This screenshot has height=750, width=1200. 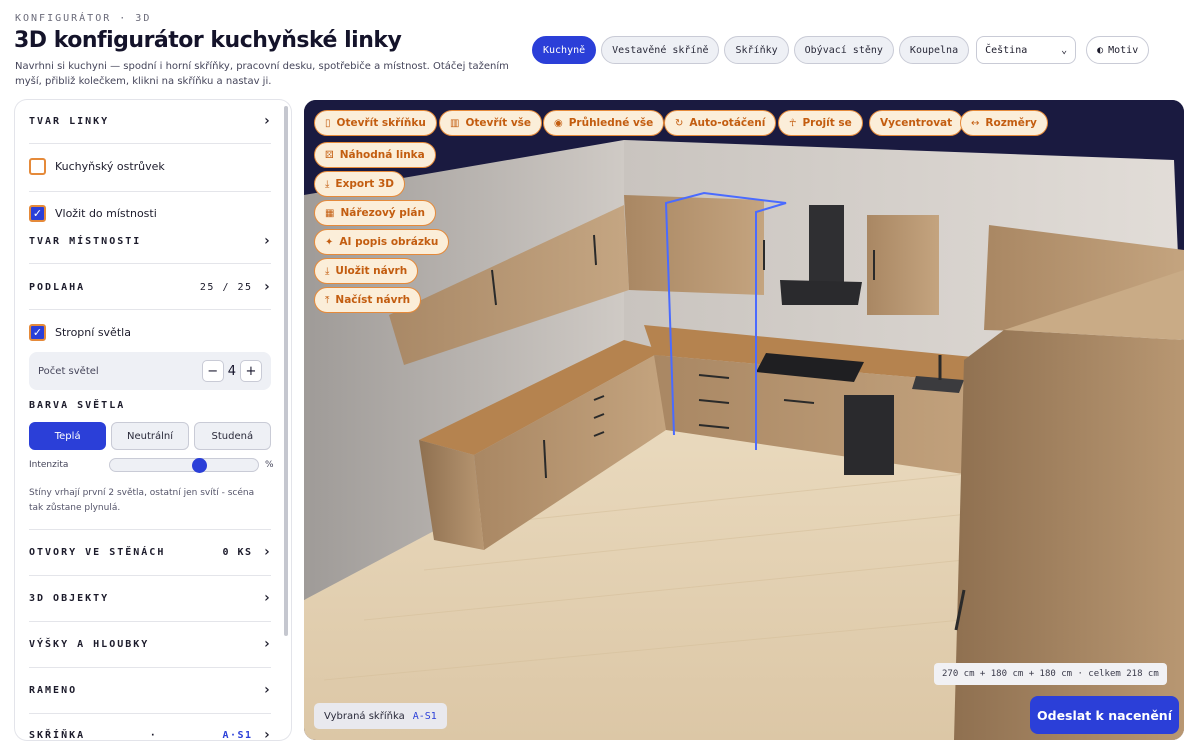 What do you see at coordinates (269, 465) in the screenshot?
I see `intensity-unit: %` at bounding box center [269, 465].